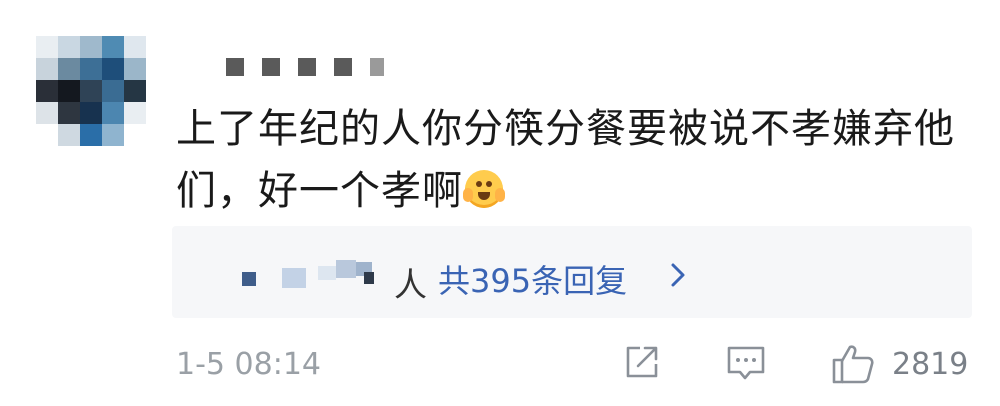  I want to click on timestamp: 1-5 08:14, so click(248, 364).